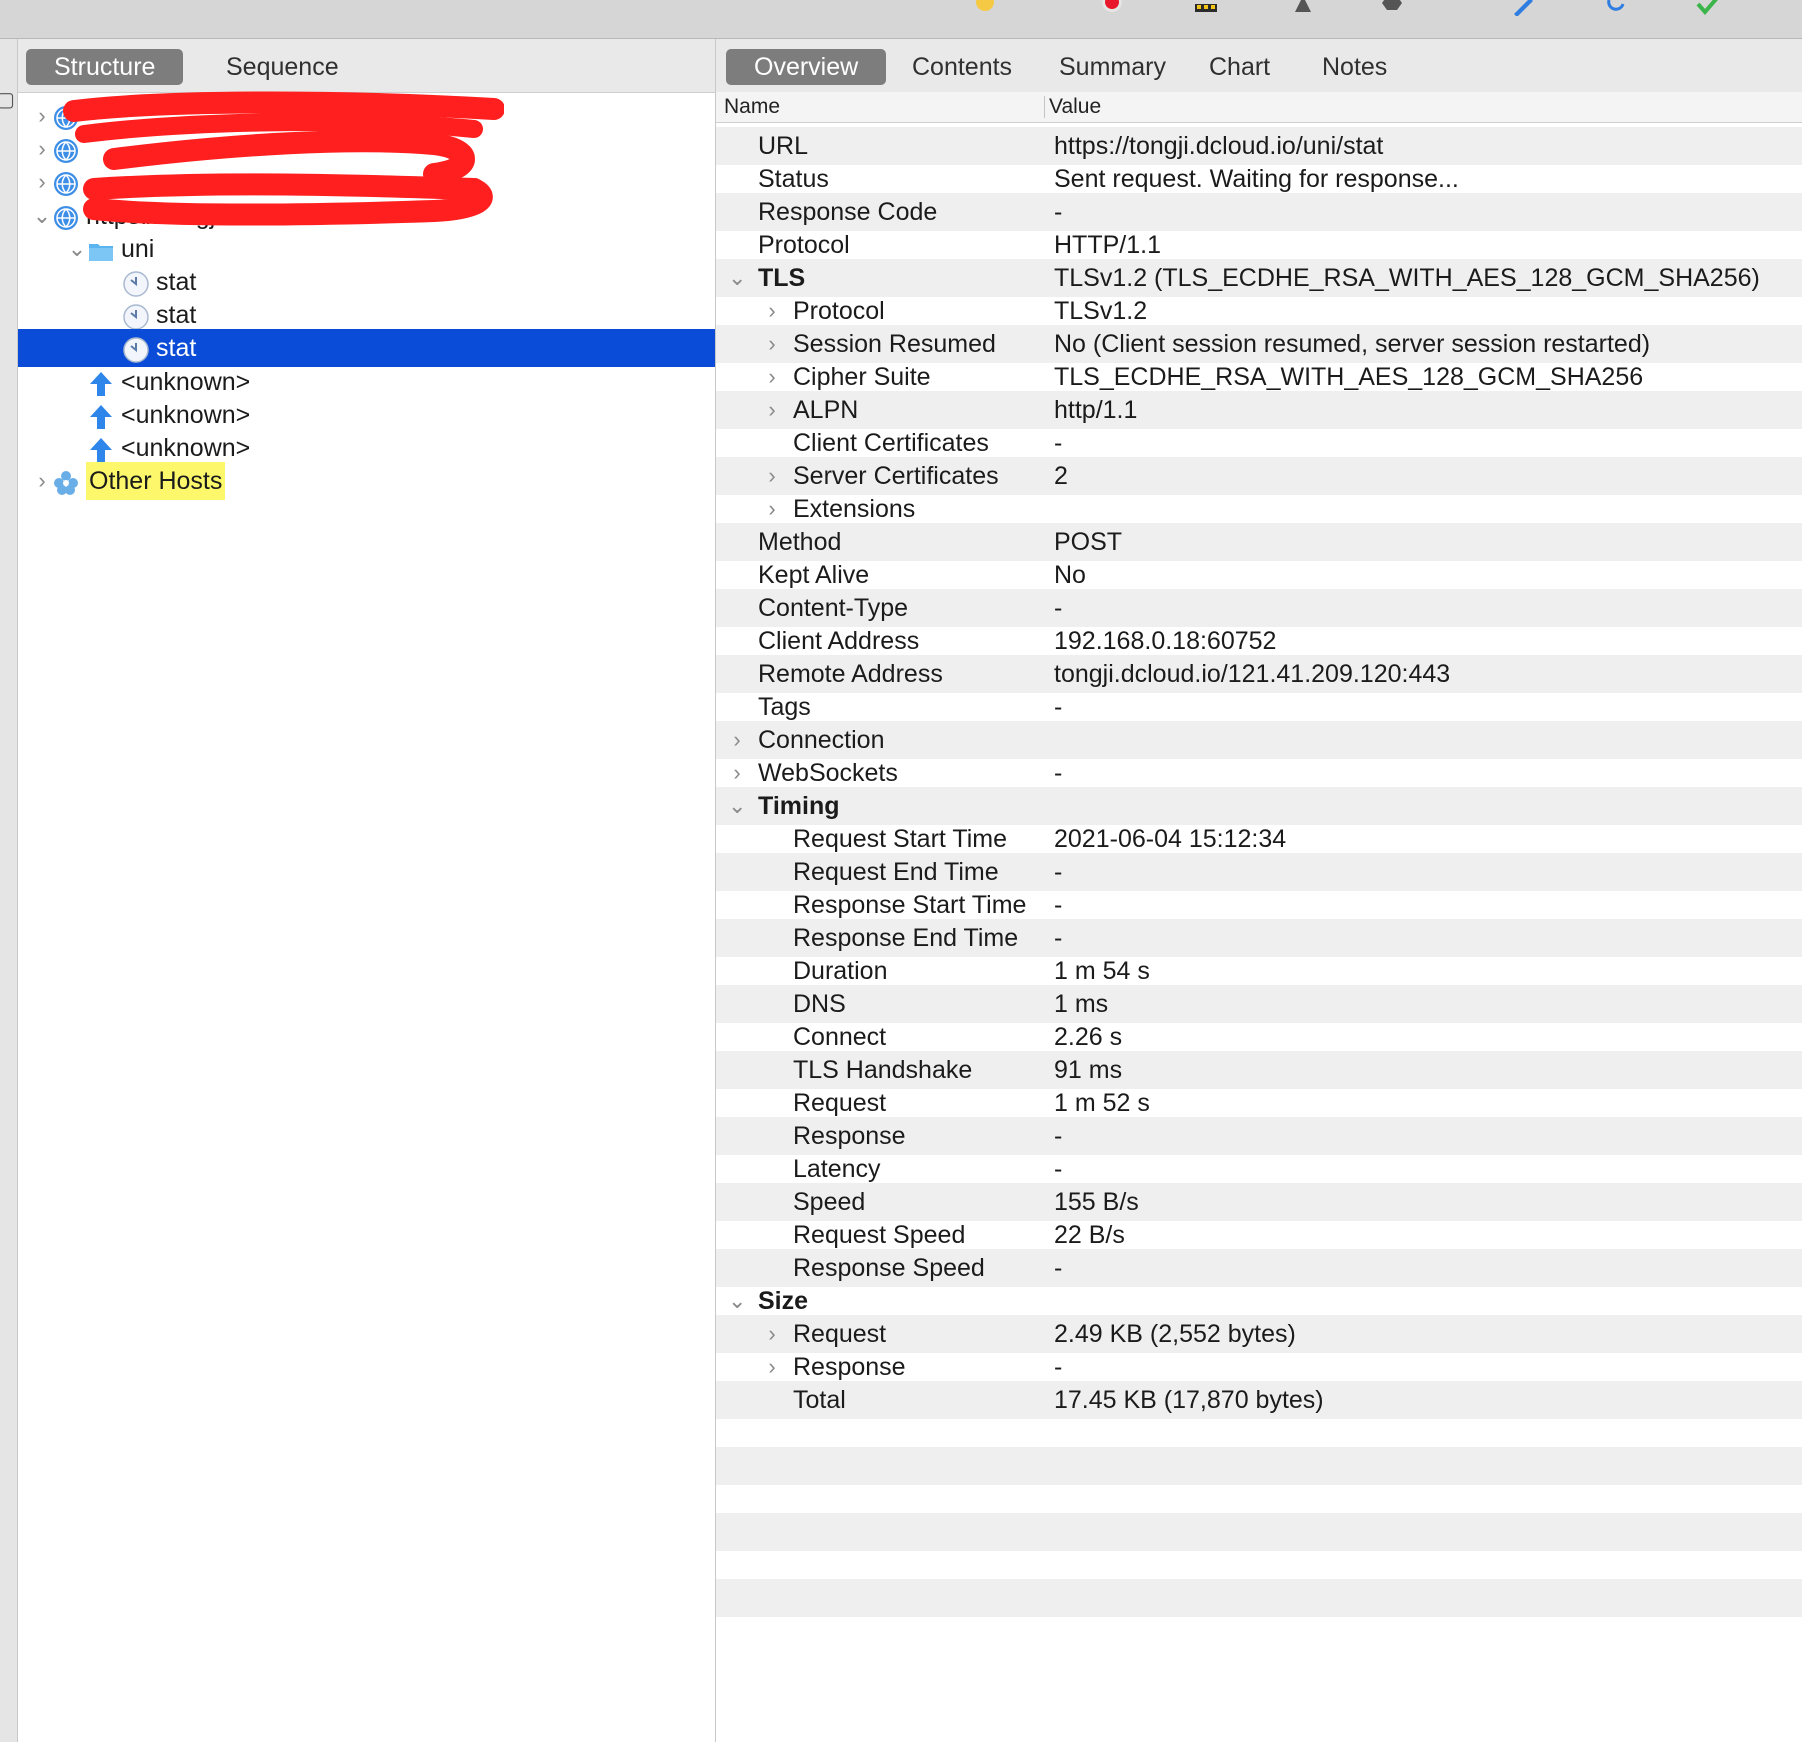 This screenshot has width=1802, height=1742. What do you see at coordinates (66, 482) in the screenshot?
I see `hosts-cluster-icon` at bounding box center [66, 482].